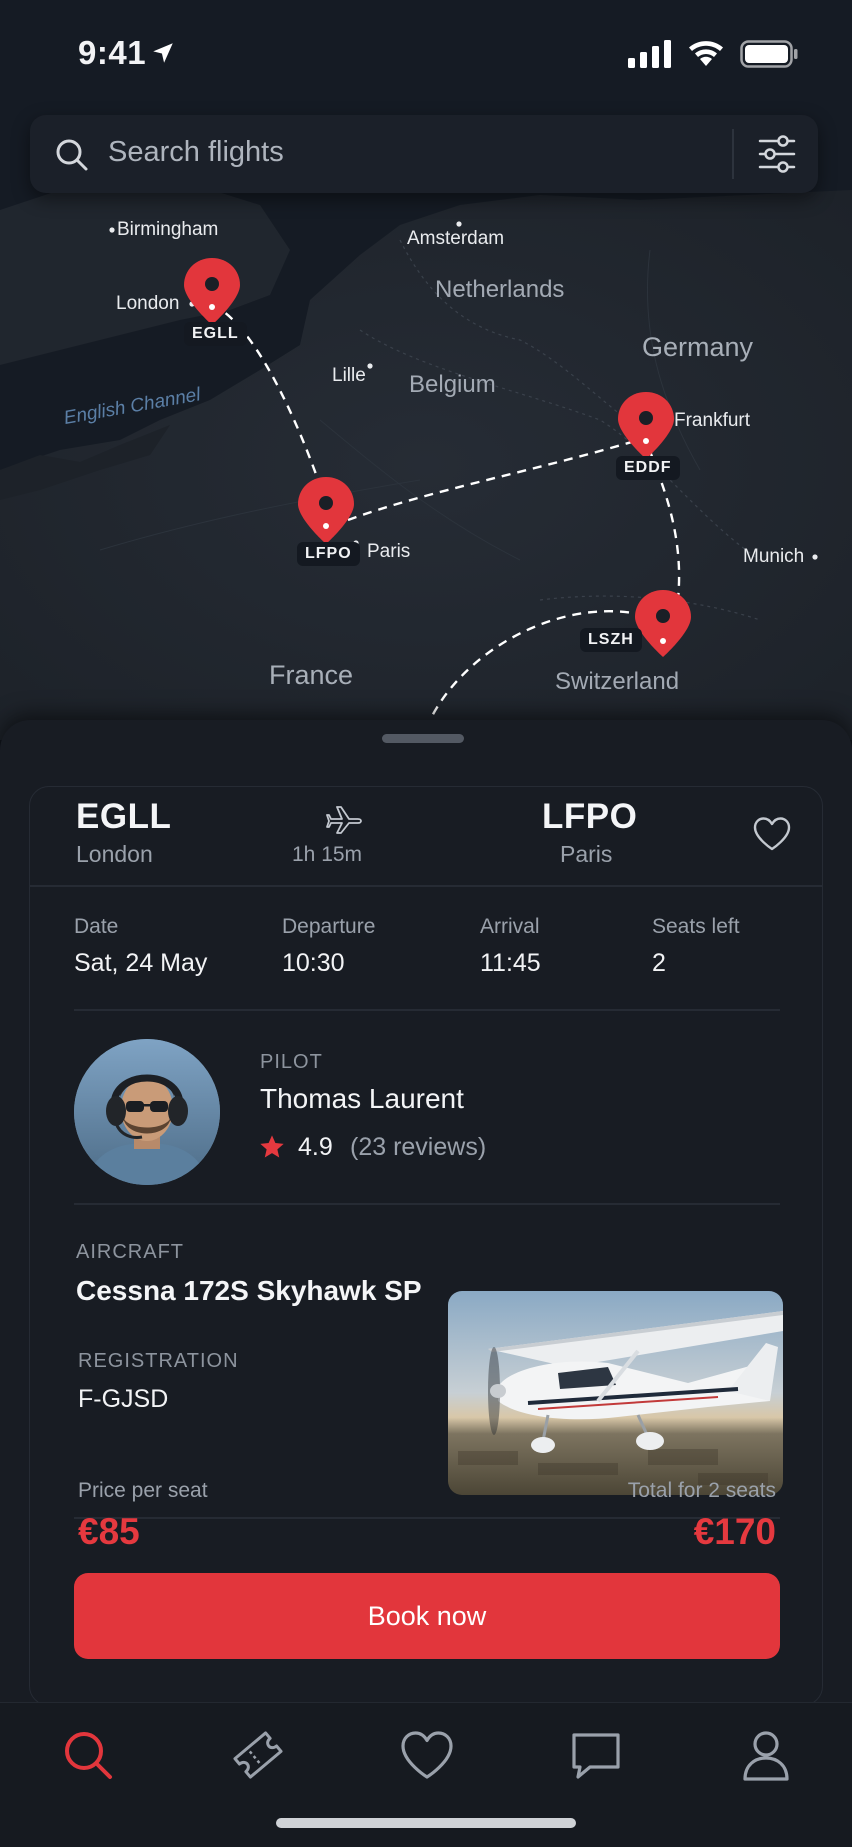 This screenshot has height=1847, width=852. What do you see at coordinates (96, 926) in the screenshot?
I see `date-label: Date` at bounding box center [96, 926].